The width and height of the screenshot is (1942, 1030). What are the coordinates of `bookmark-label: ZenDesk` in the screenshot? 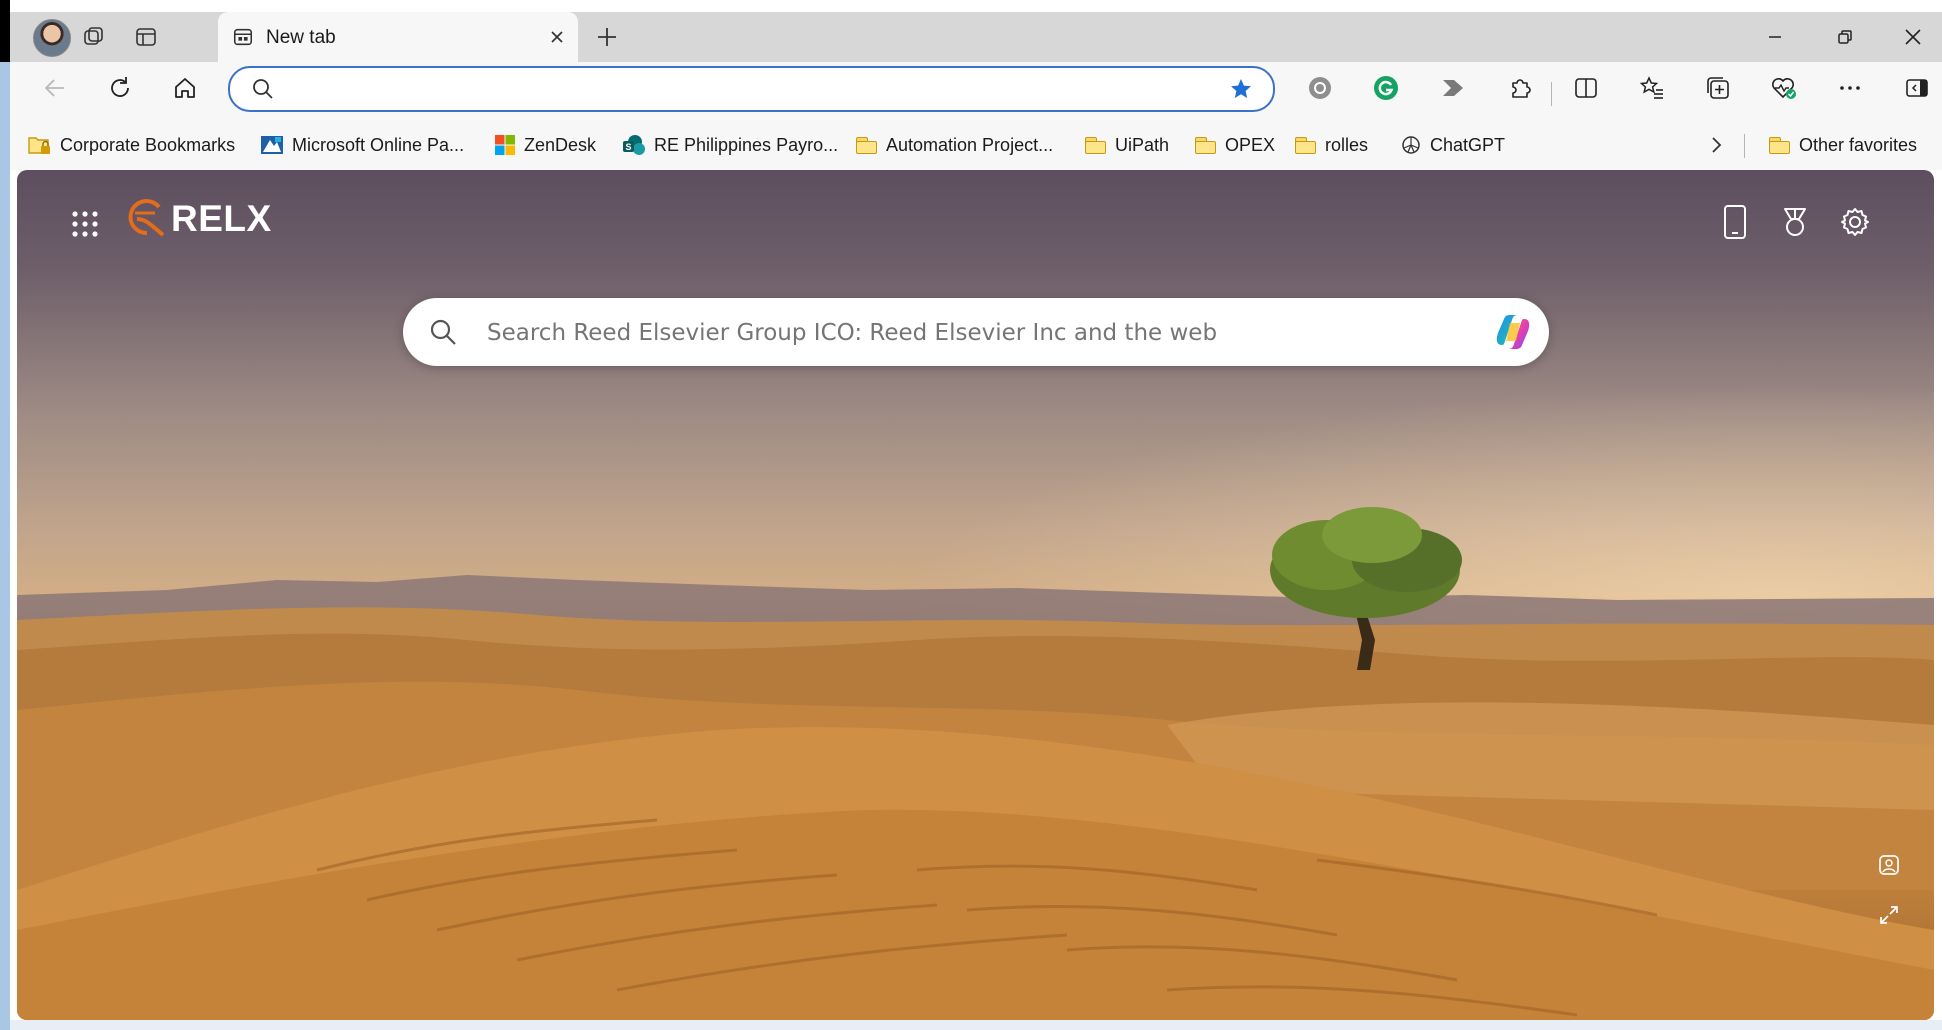 It's located at (560, 144).